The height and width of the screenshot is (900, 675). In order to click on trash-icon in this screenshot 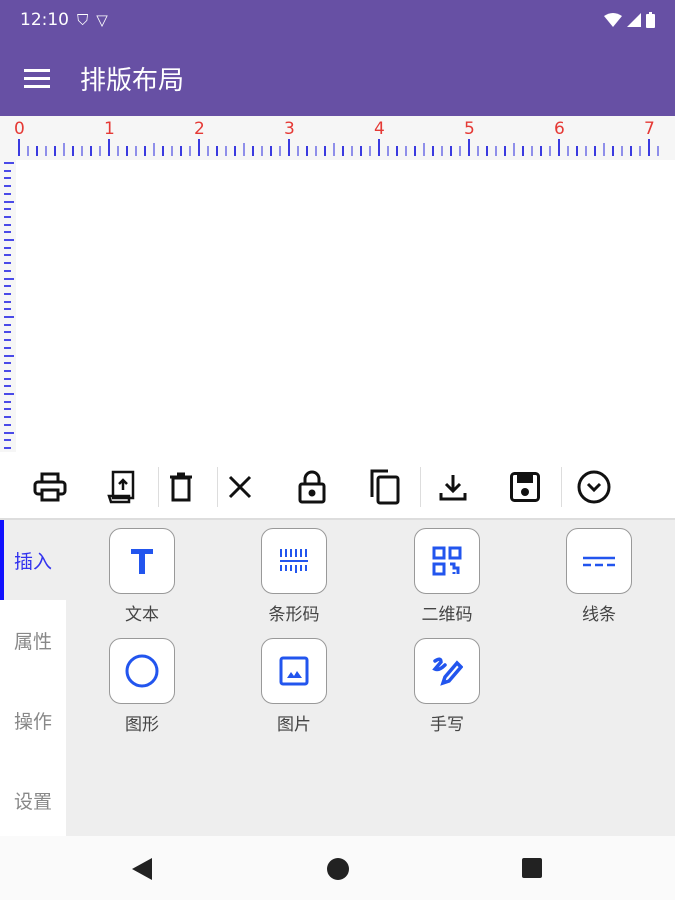, I will do `click(181, 486)`.